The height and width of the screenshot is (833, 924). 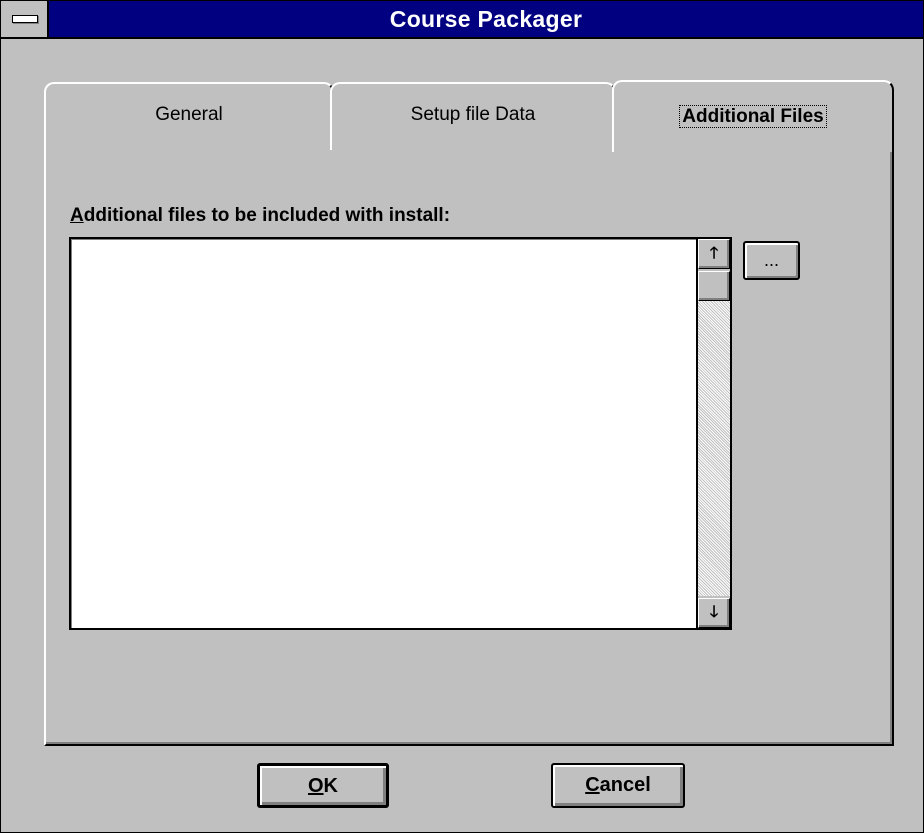 I want to click on ok-button-label: K, so click(x=330, y=786).